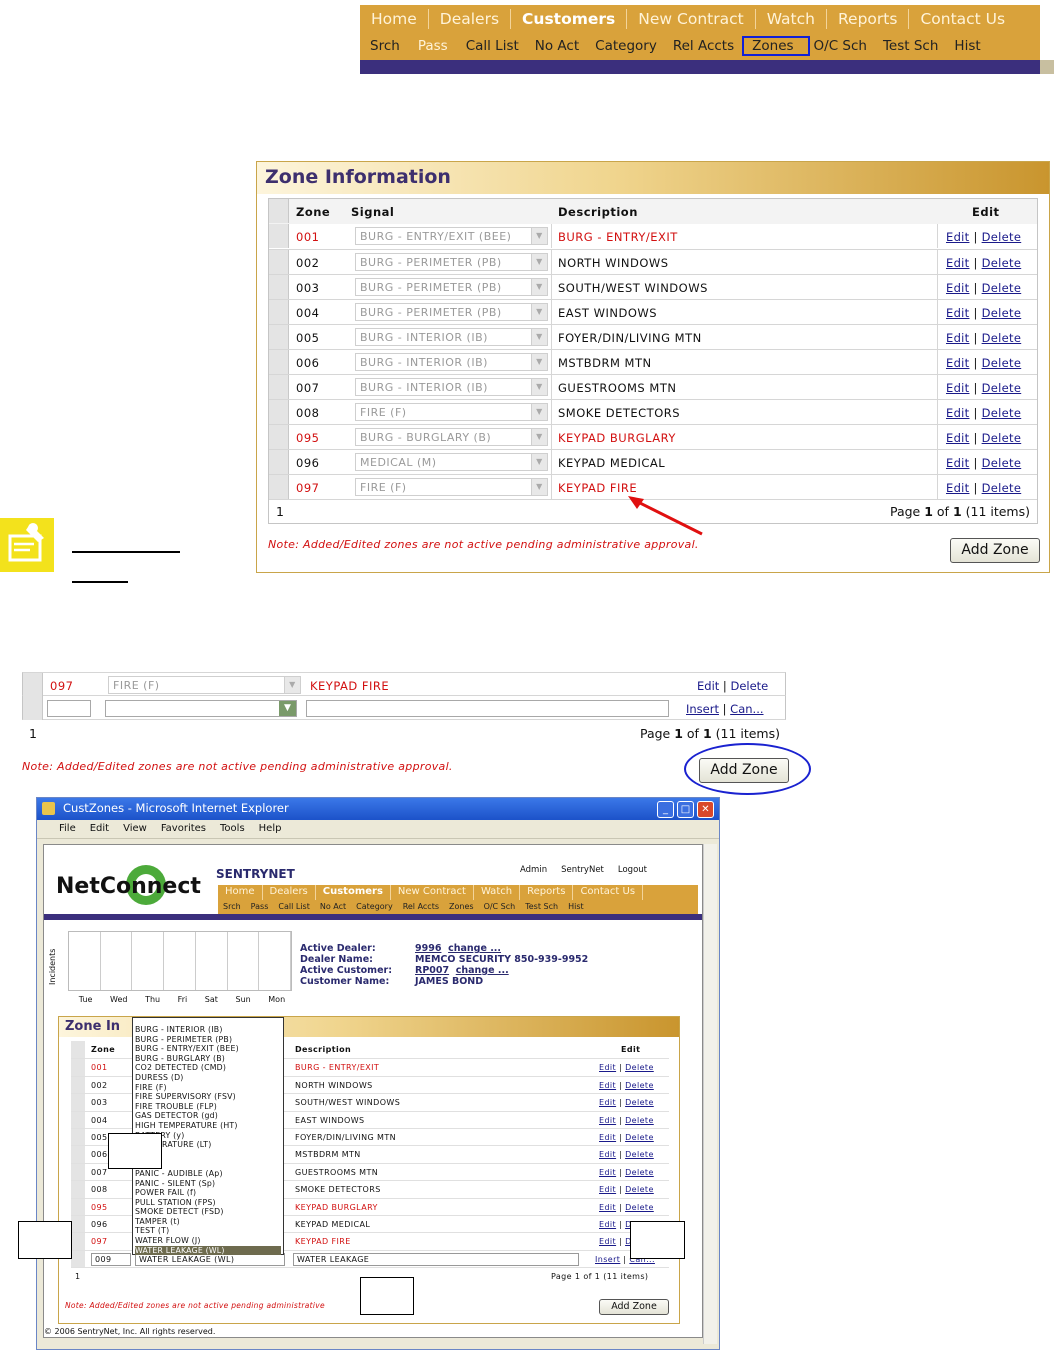  What do you see at coordinates (470, 18) in the screenshot?
I see `nav-dealers: Dealers` at bounding box center [470, 18].